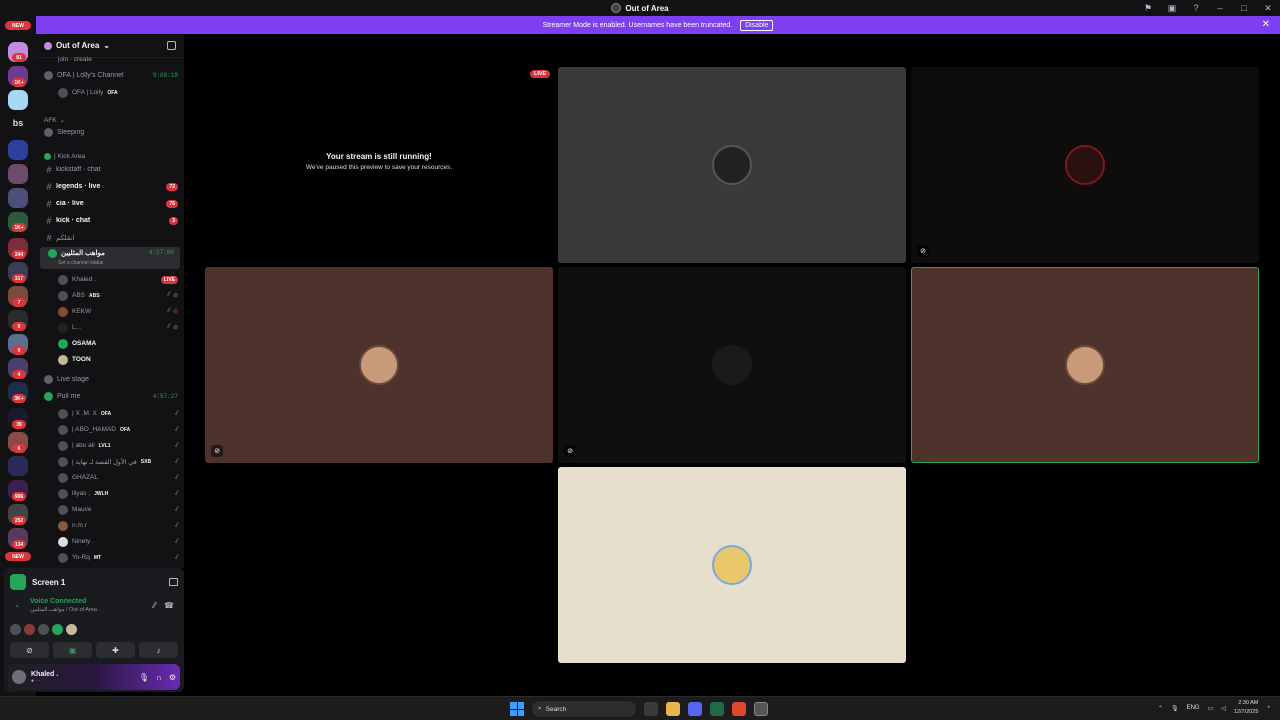 The height and width of the screenshot is (720, 1280). What do you see at coordinates (173, 582) in the screenshot?
I see `popout-icon` at bounding box center [173, 582].